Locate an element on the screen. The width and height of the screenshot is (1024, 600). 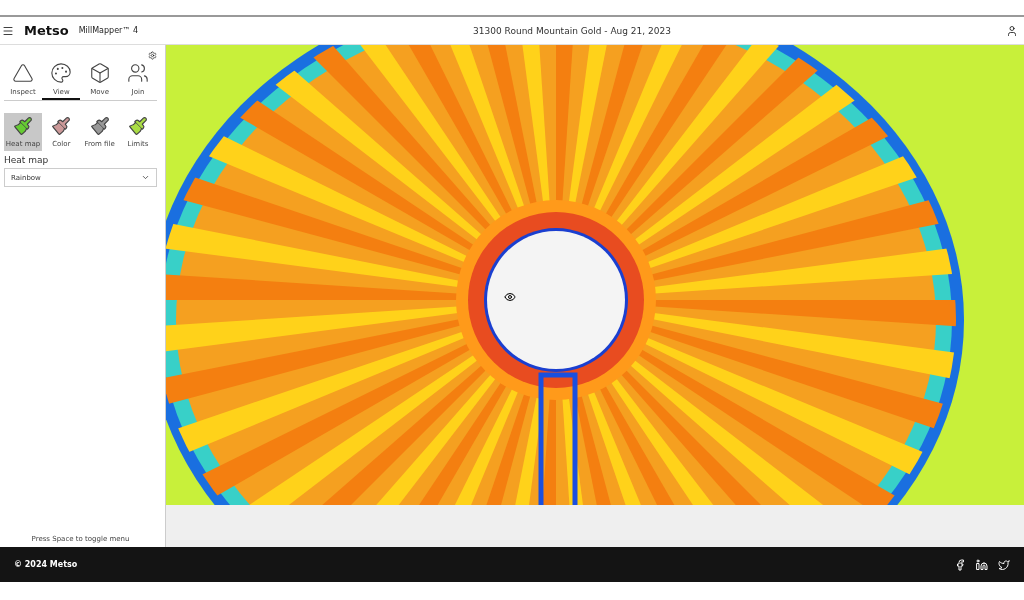
chevron-icon is located at coordinates (145, 177).